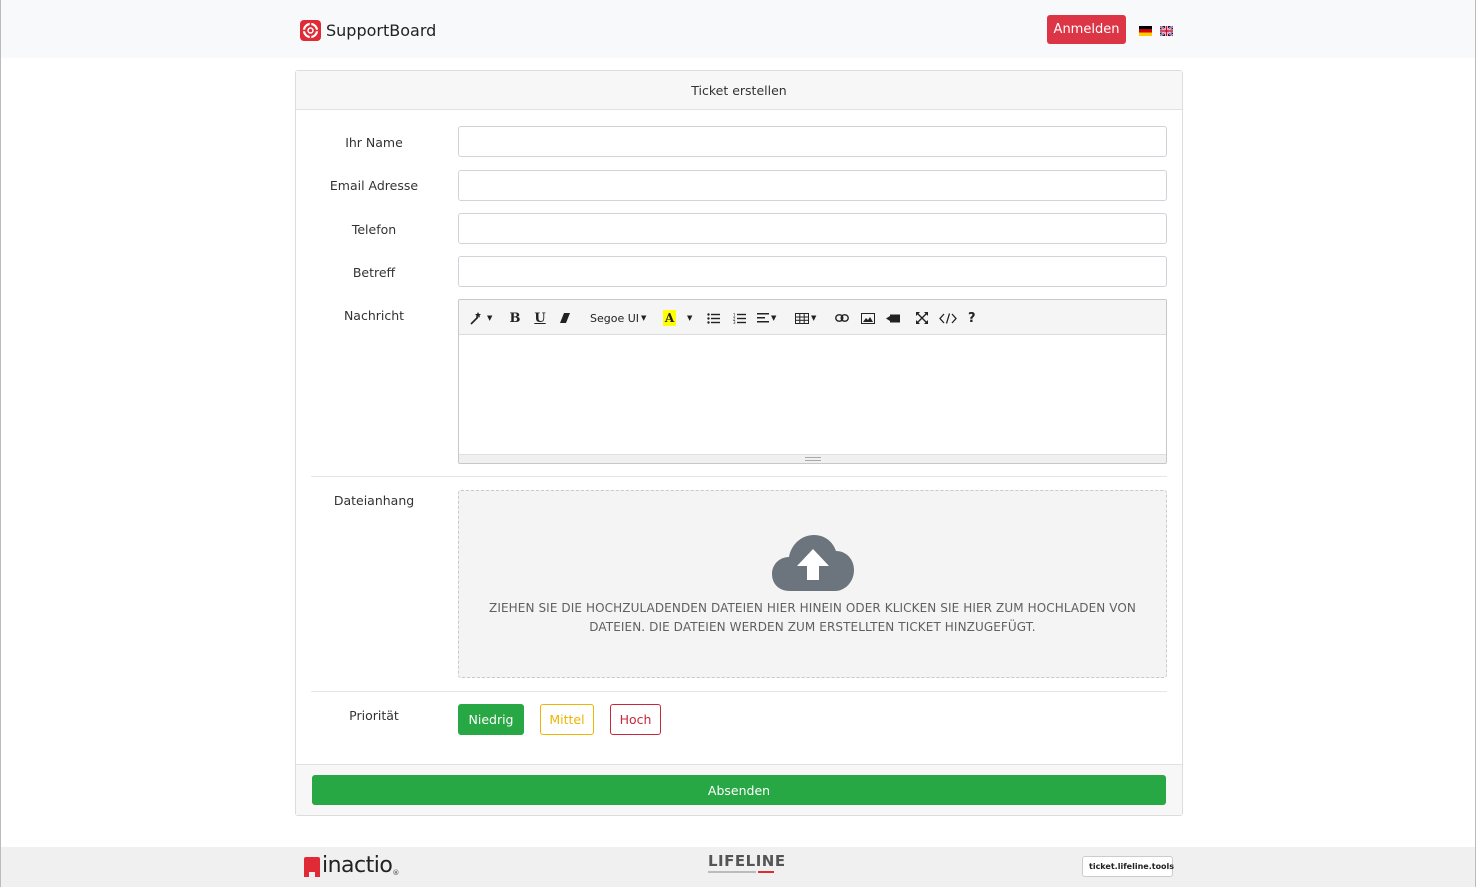 This screenshot has width=1476, height=887. I want to click on resize-grip-icon, so click(813, 459).